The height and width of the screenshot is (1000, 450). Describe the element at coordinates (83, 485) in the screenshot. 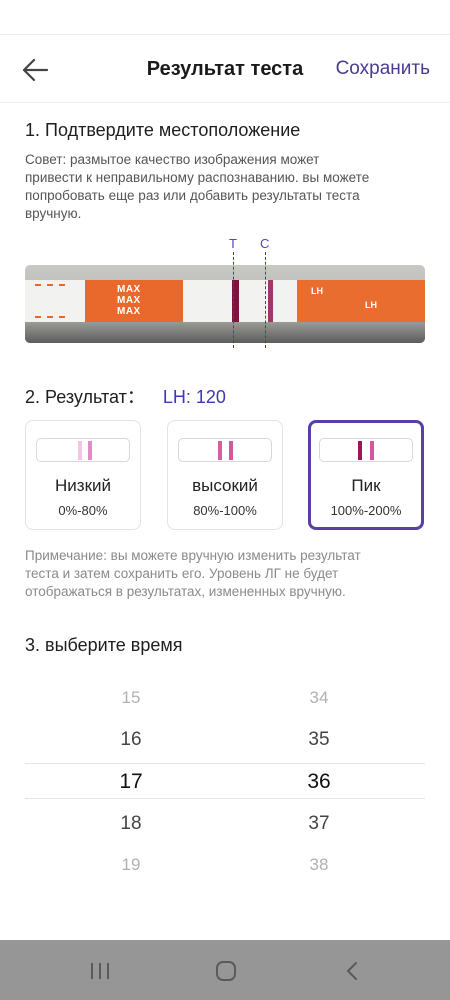

I see `card-label: Низкий` at that location.